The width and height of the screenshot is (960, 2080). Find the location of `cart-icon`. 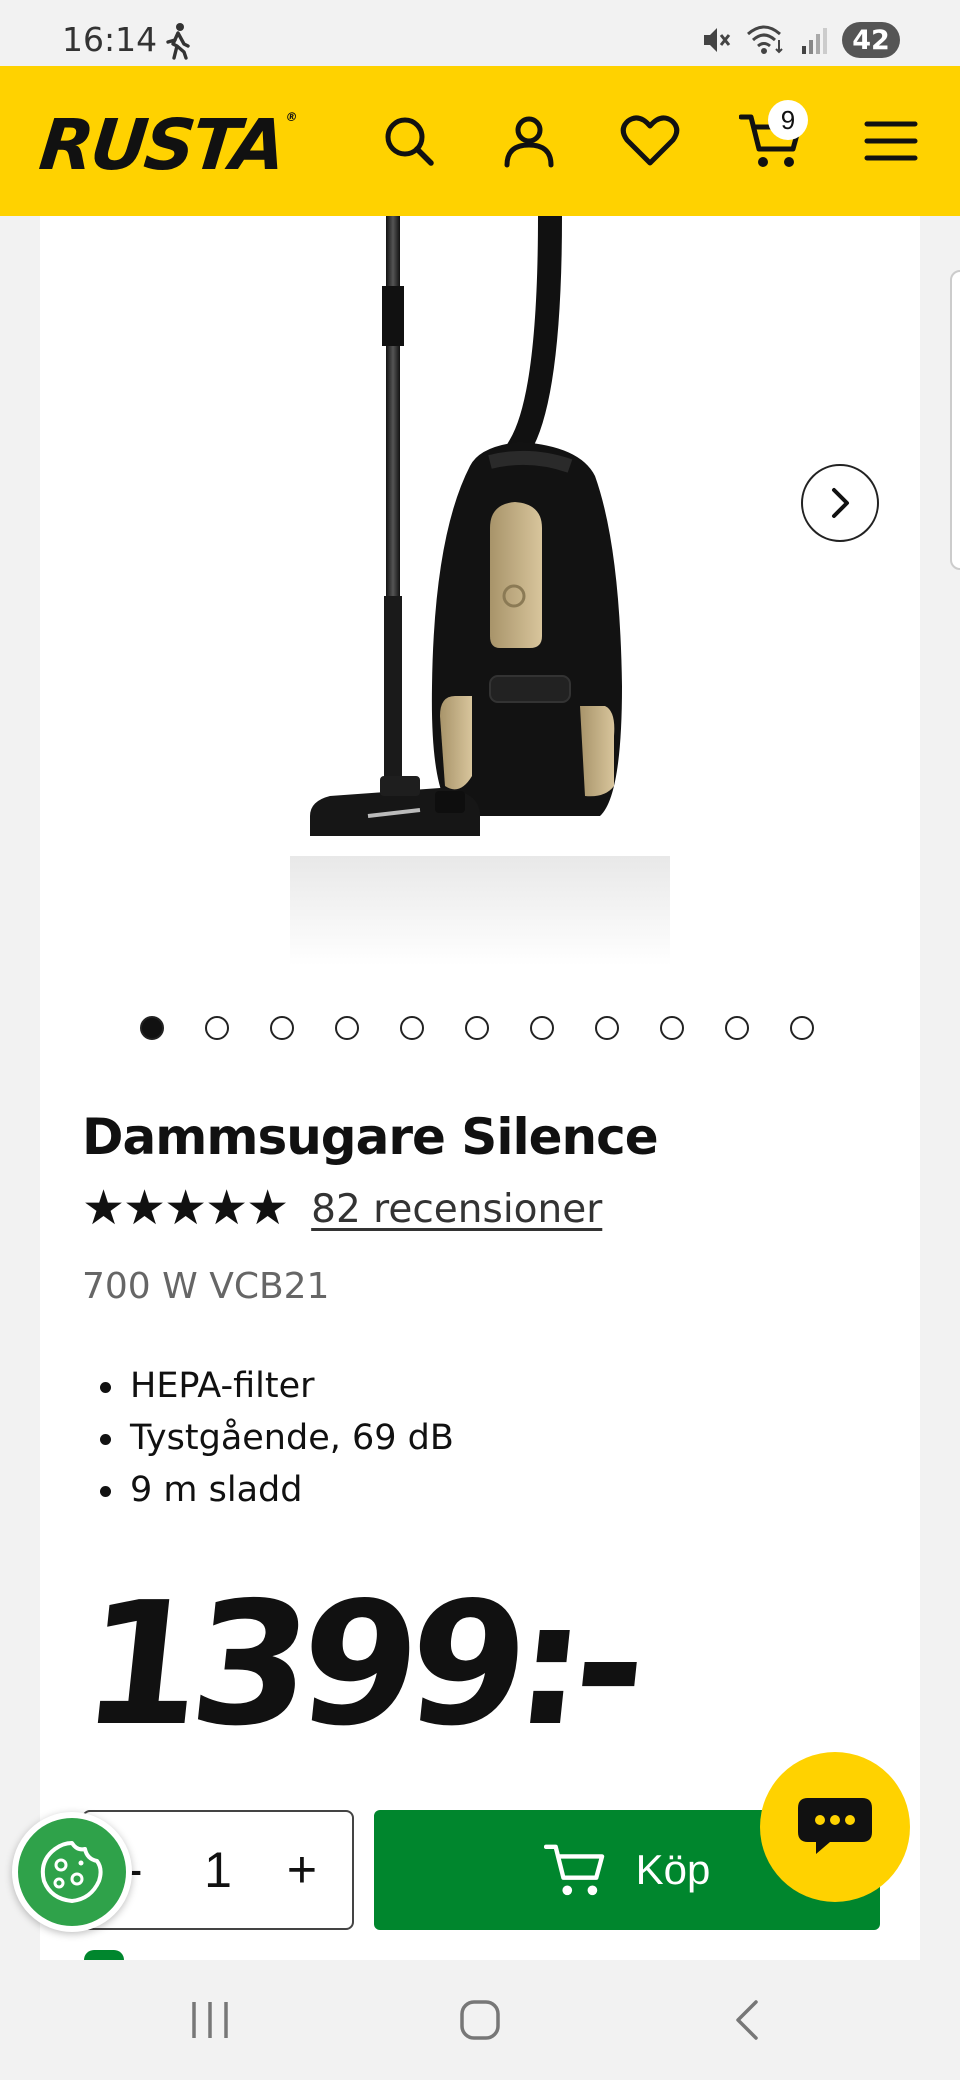

cart-icon is located at coordinates (573, 1870).